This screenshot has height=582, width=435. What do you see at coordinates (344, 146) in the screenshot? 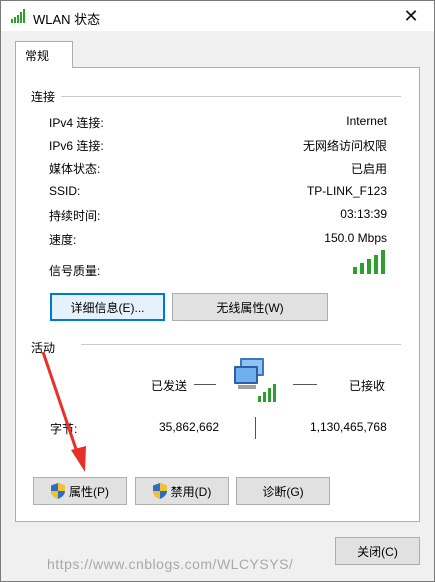
I see `ipv6-value: 无网络访问权限` at bounding box center [344, 146].